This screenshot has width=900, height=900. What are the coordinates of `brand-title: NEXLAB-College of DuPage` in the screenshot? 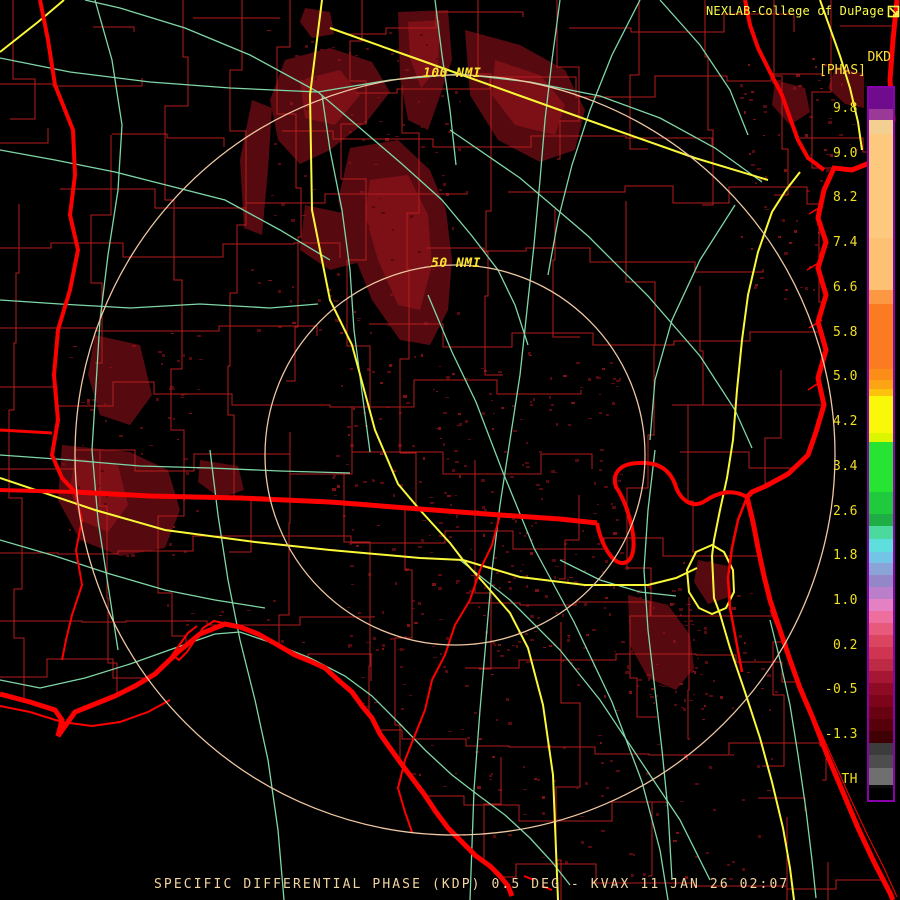 It's located at (795, 11).